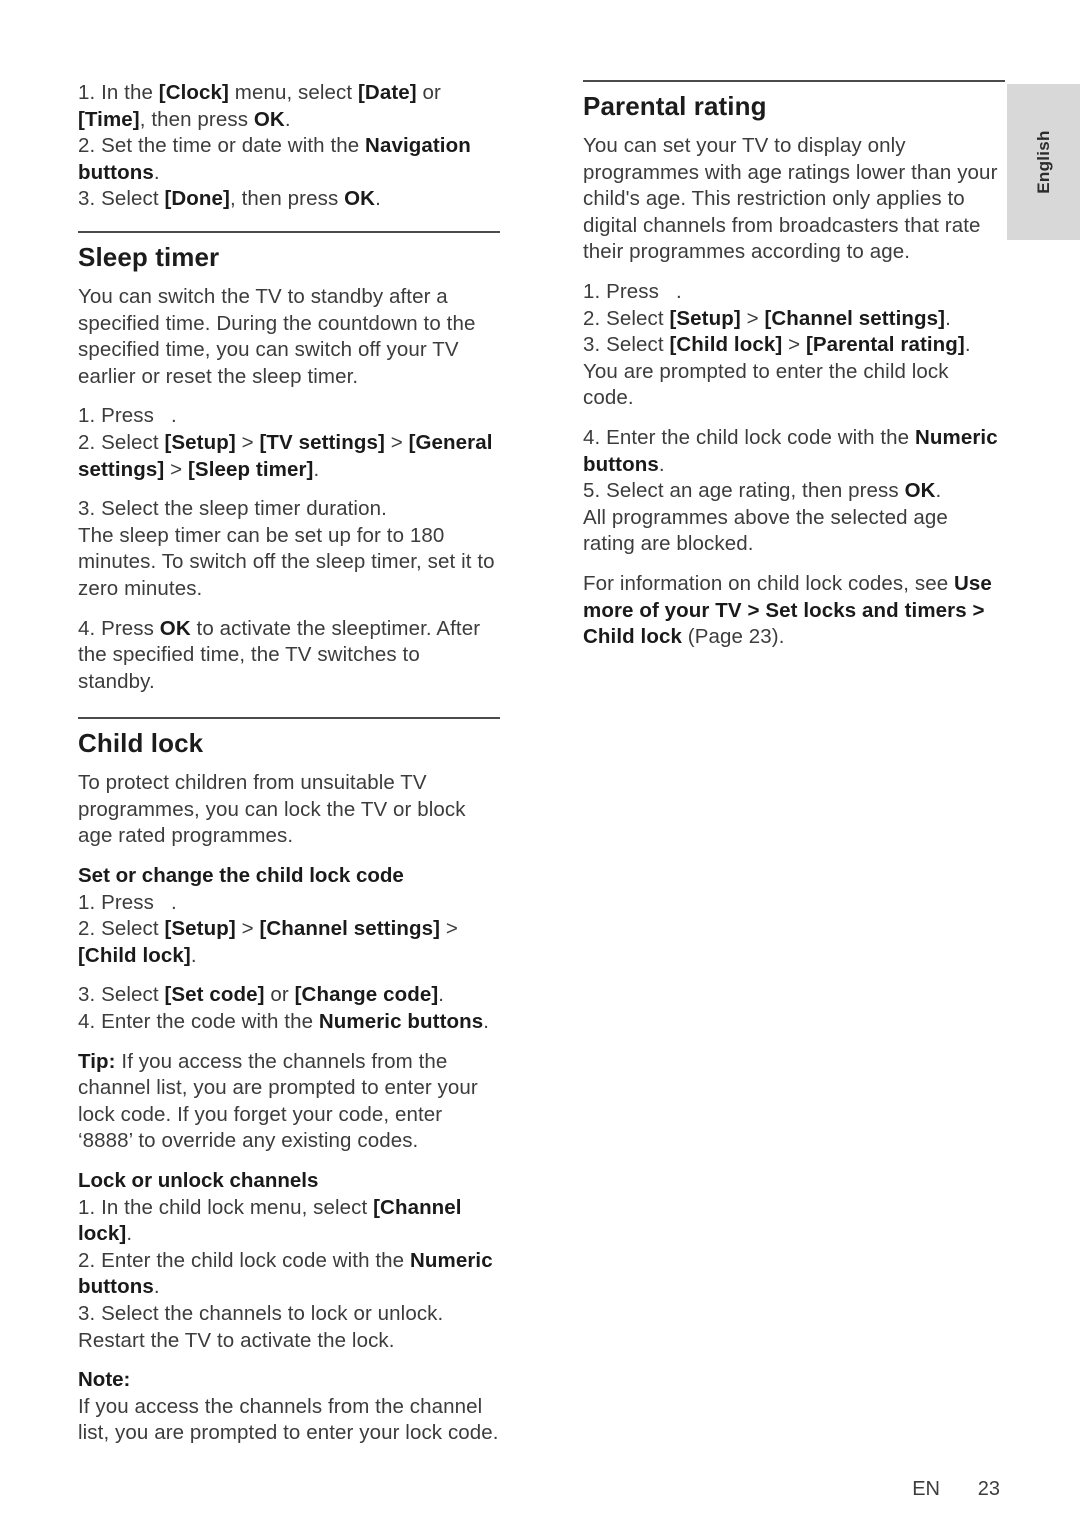 The width and height of the screenshot is (1080, 1532). Describe the element at coordinates (500, 1489) in the screenshot. I see `page-footer: EN 23` at that location.